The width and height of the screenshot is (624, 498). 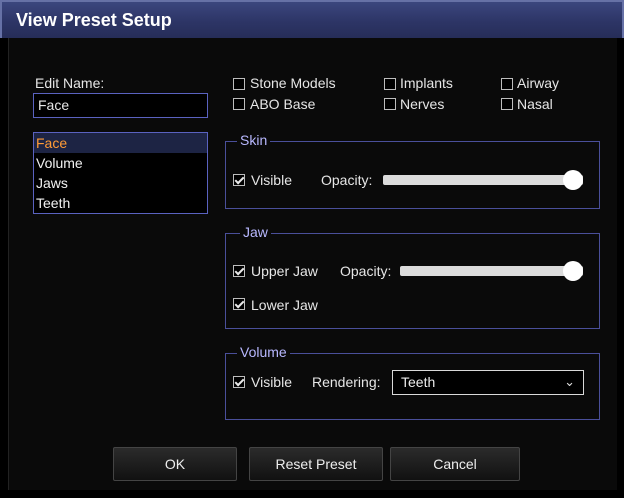 What do you see at coordinates (120, 163) in the screenshot?
I see `list-item: Volume` at bounding box center [120, 163].